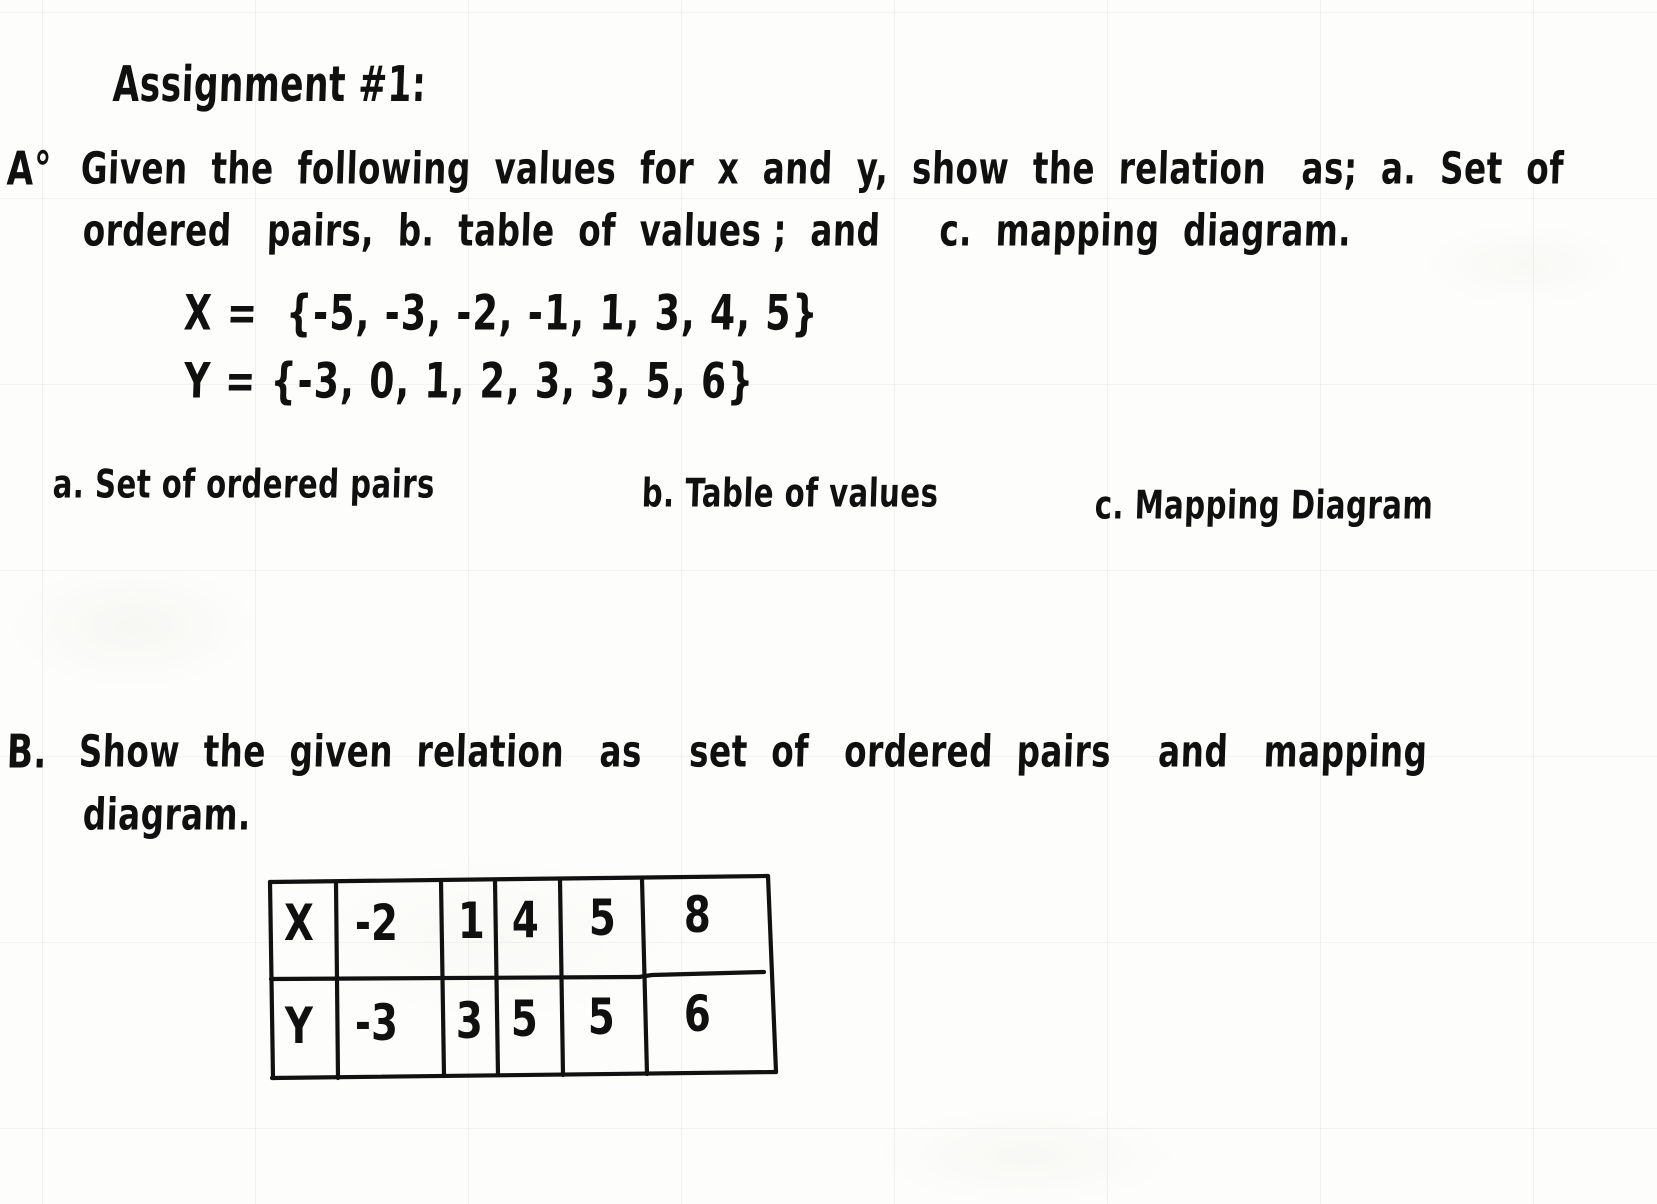  I want to click on table-row-2-cell-4: 5, so click(601, 1017).